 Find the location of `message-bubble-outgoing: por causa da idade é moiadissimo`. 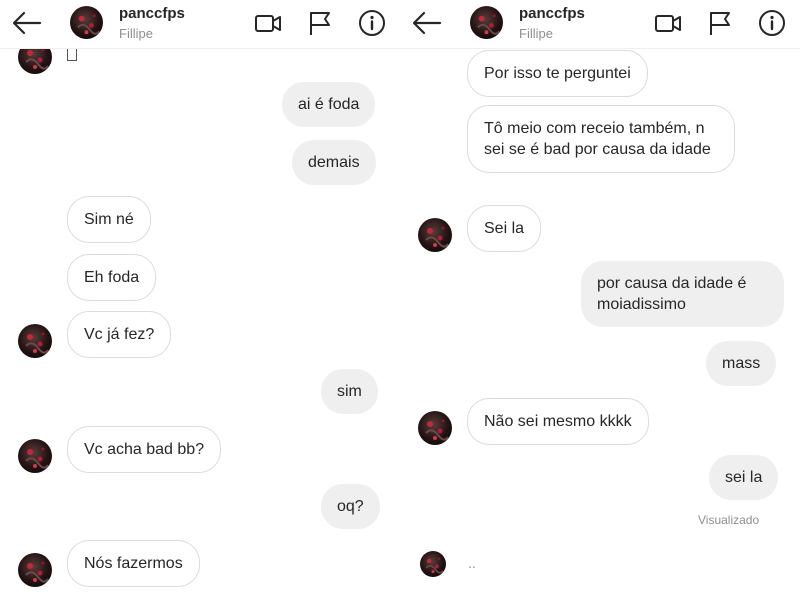

message-bubble-outgoing: por causa da idade é moiadissimo is located at coordinates (682, 294).